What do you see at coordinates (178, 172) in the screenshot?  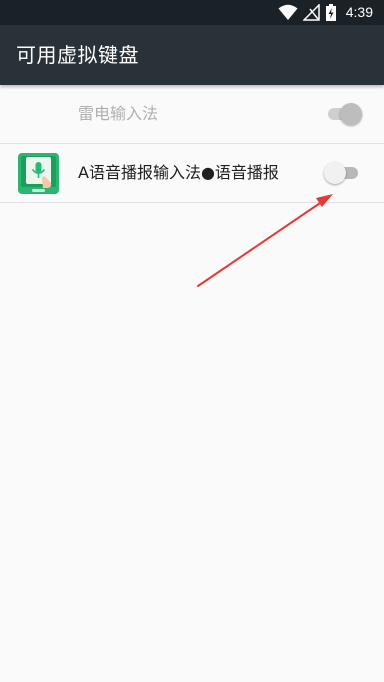 I see `keyboard-label: A语音播报输入法●语音播报` at bounding box center [178, 172].